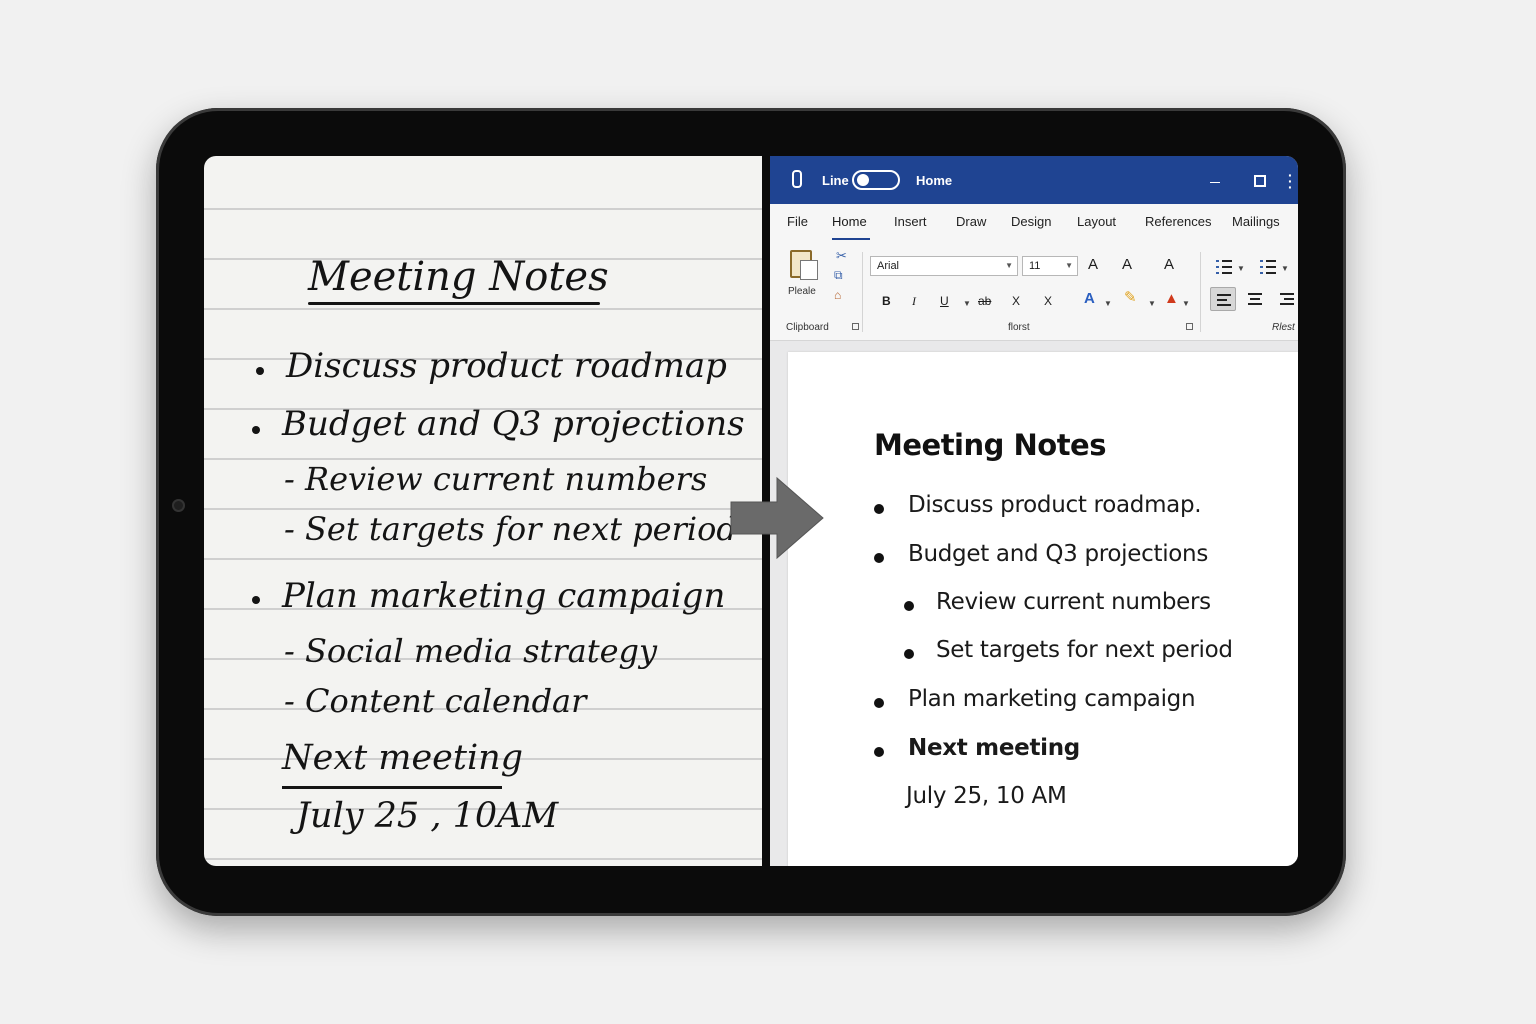 This screenshot has height=1024, width=1536. Describe the element at coordinates (797, 221) in the screenshot. I see `tab-file: File` at that location.